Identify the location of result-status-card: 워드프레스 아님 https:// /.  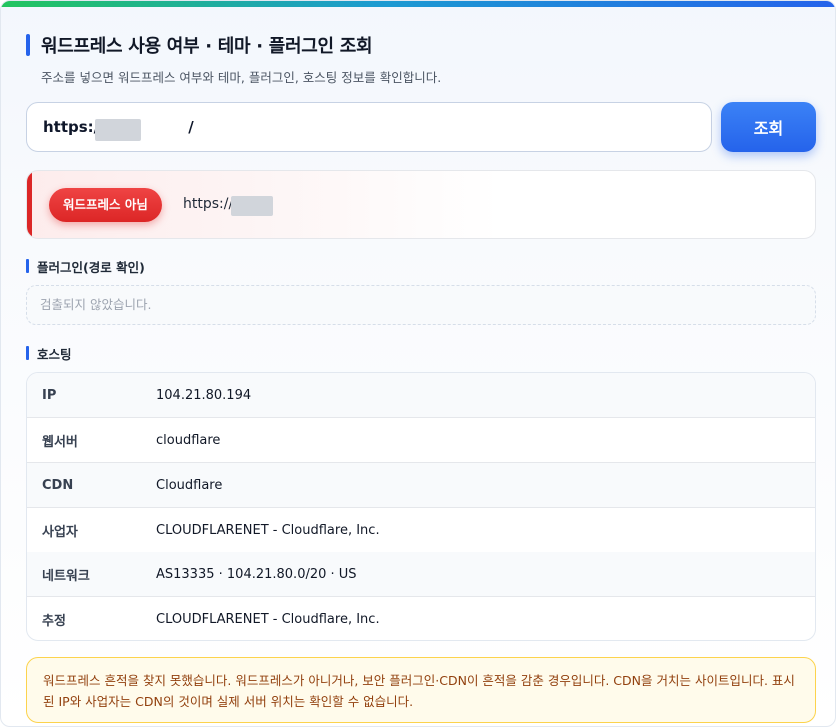
(421, 204).